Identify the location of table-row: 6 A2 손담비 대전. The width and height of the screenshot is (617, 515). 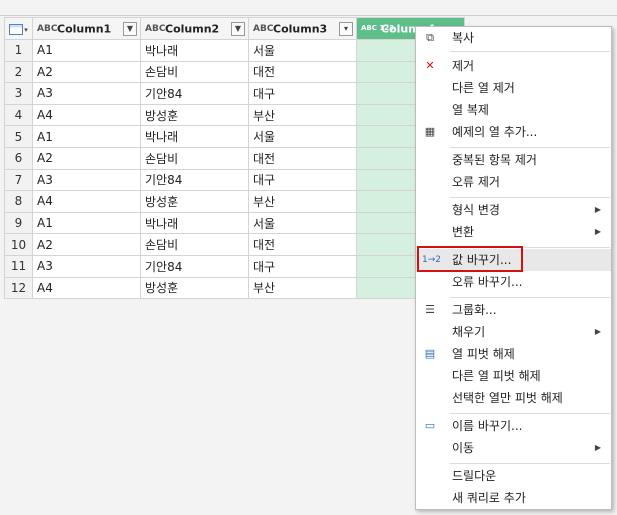
(234, 158).